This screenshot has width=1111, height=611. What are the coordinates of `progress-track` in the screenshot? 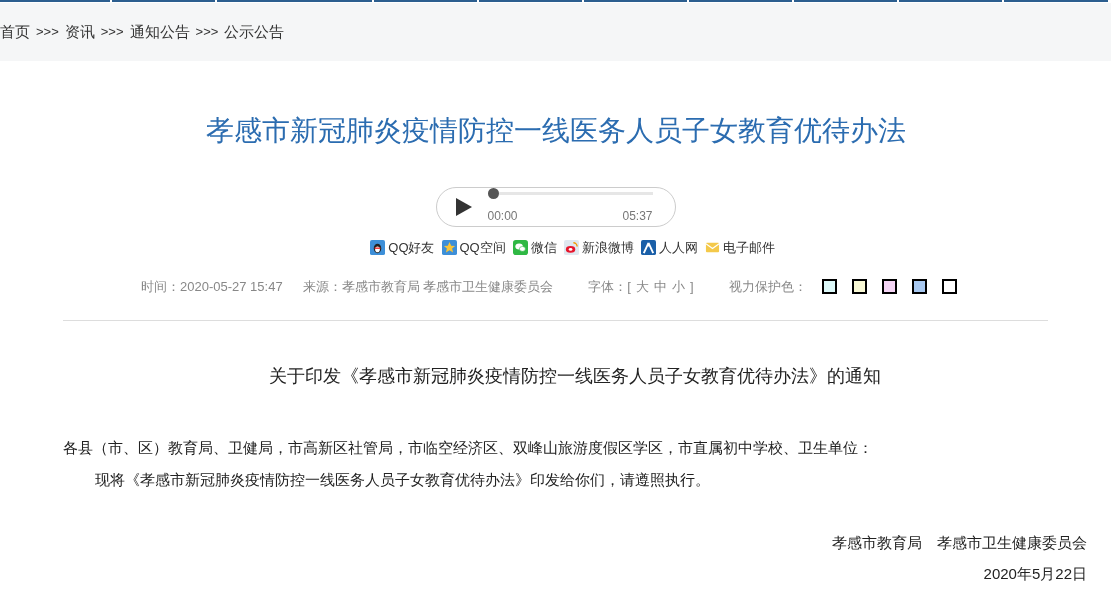 It's located at (570, 193).